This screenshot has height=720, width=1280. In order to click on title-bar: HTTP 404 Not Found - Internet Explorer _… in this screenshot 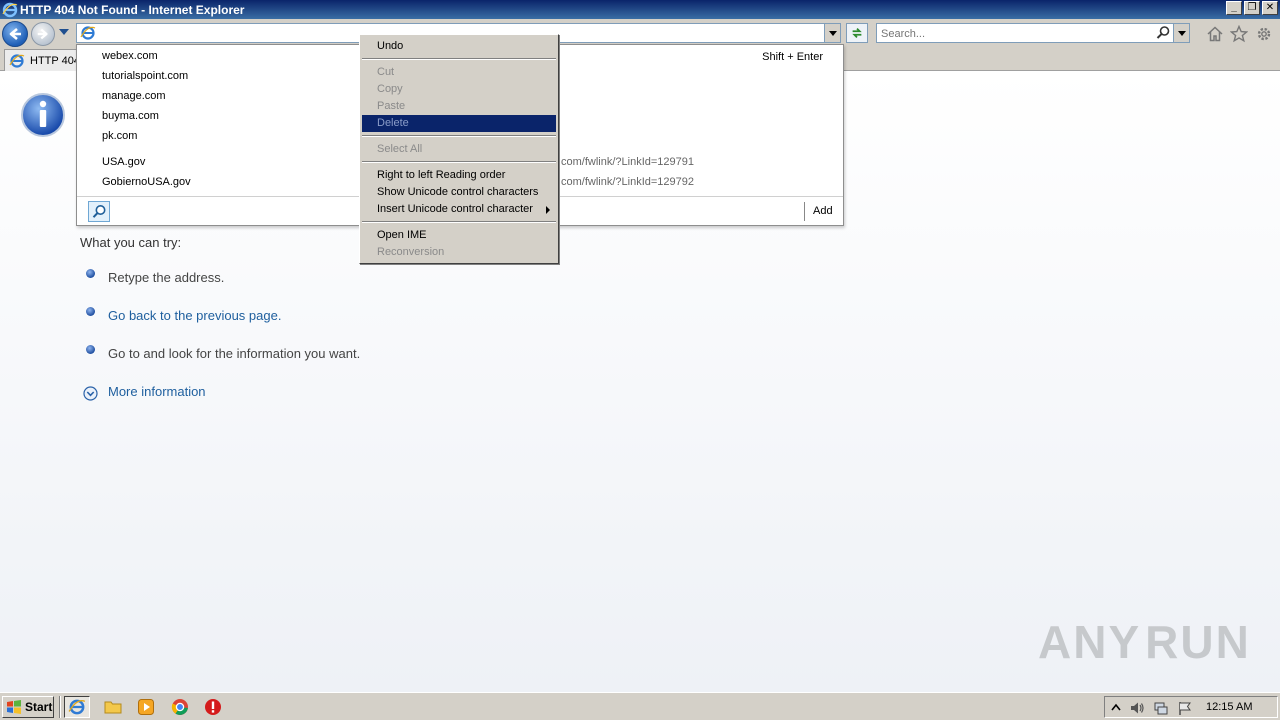, I will do `click(640, 9)`.